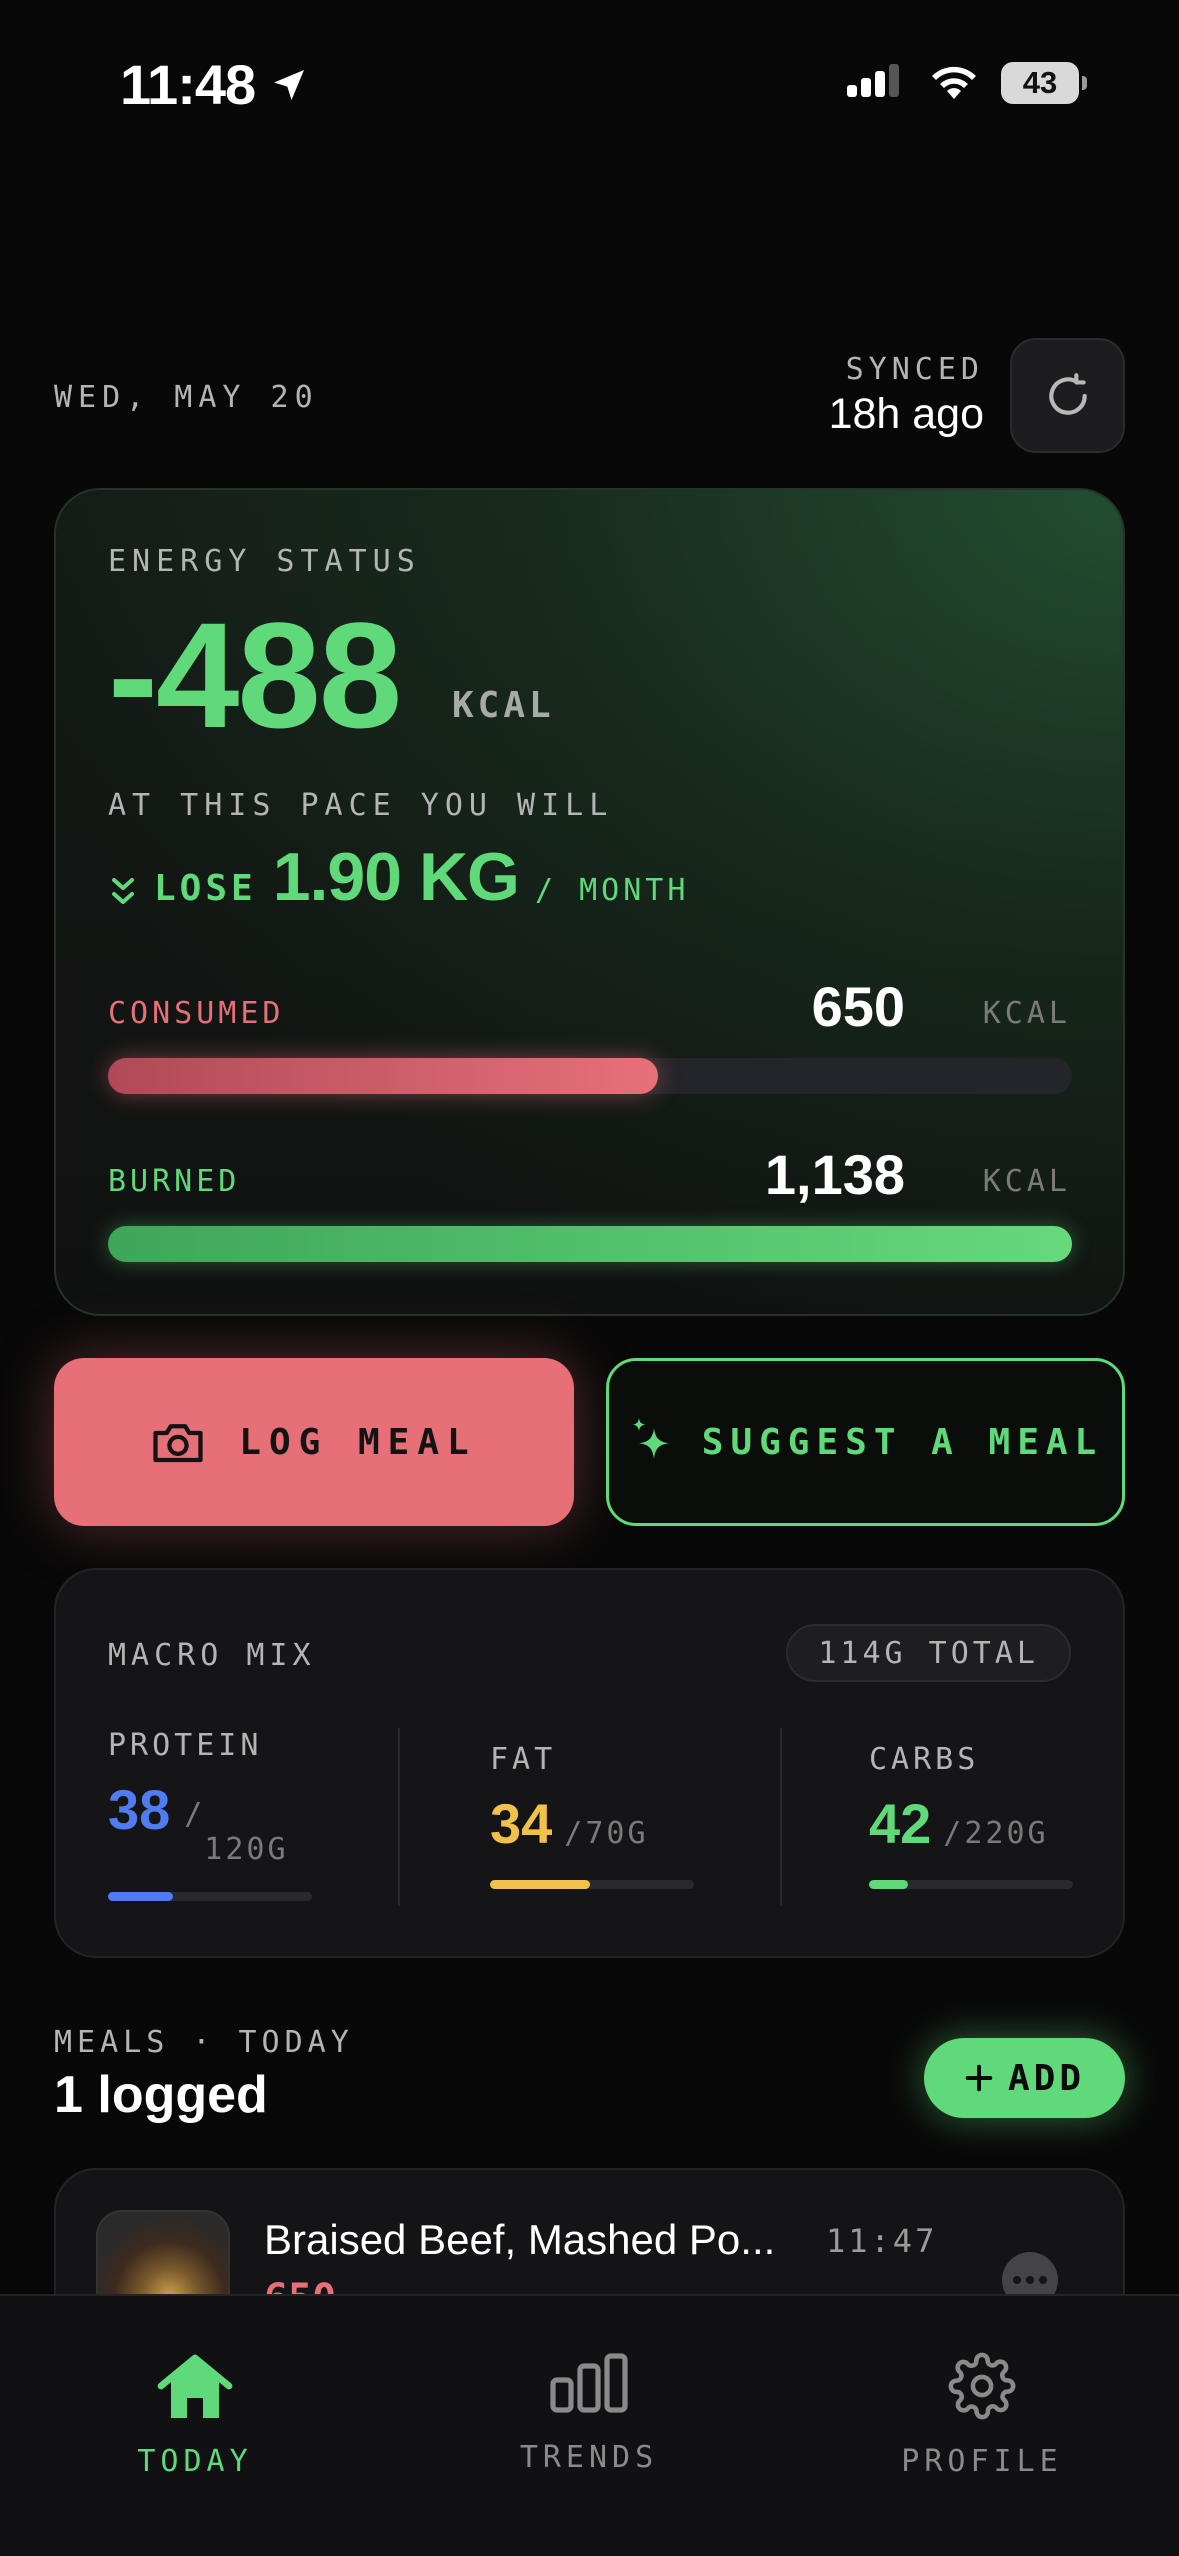 This screenshot has height=2556, width=1179. I want to click on pace-projection: LOSE 1.90 KG / MONTH, so click(398, 877).